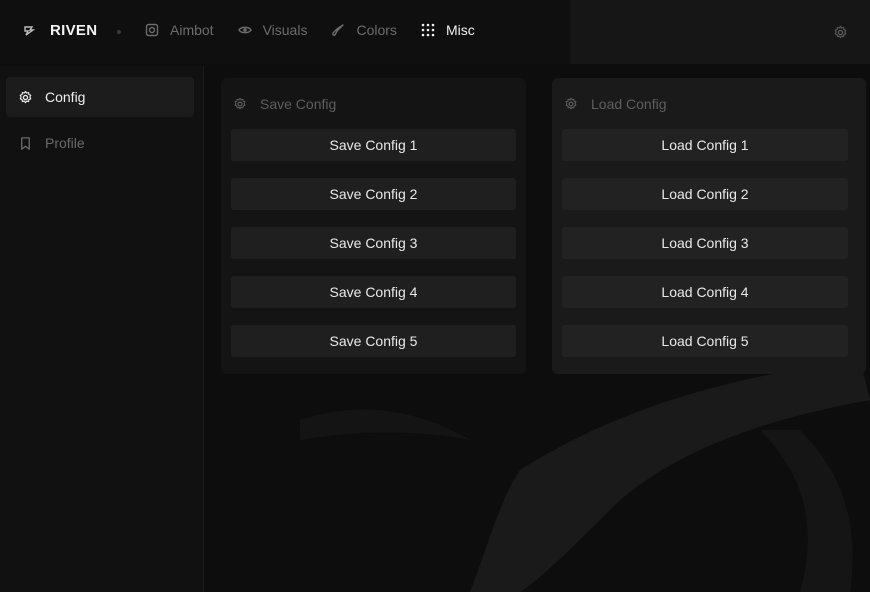  Describe the element at coordinates (285, 30) in the screenshot. I see `nav-item-label: Visuals` at that location.